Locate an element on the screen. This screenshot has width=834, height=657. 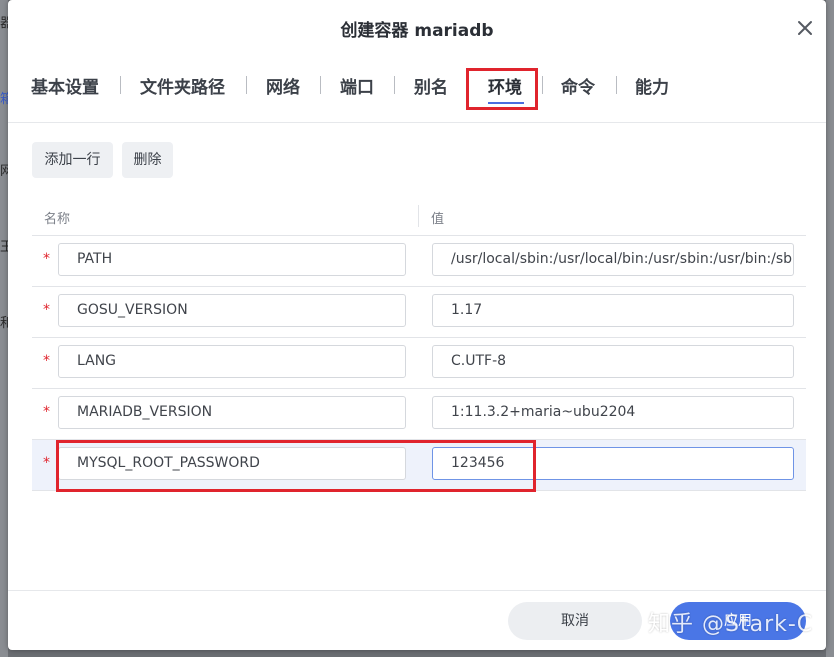
table-row: * LANG C.UTF-8 is located at coordinates (419, 363).